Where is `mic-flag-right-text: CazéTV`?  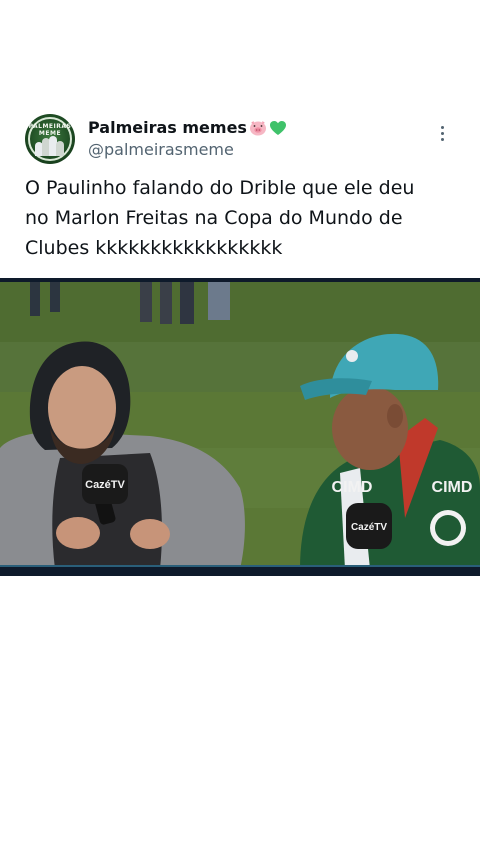
mic-flag-right-text: CazéTV is located at coordinates (369, 527).